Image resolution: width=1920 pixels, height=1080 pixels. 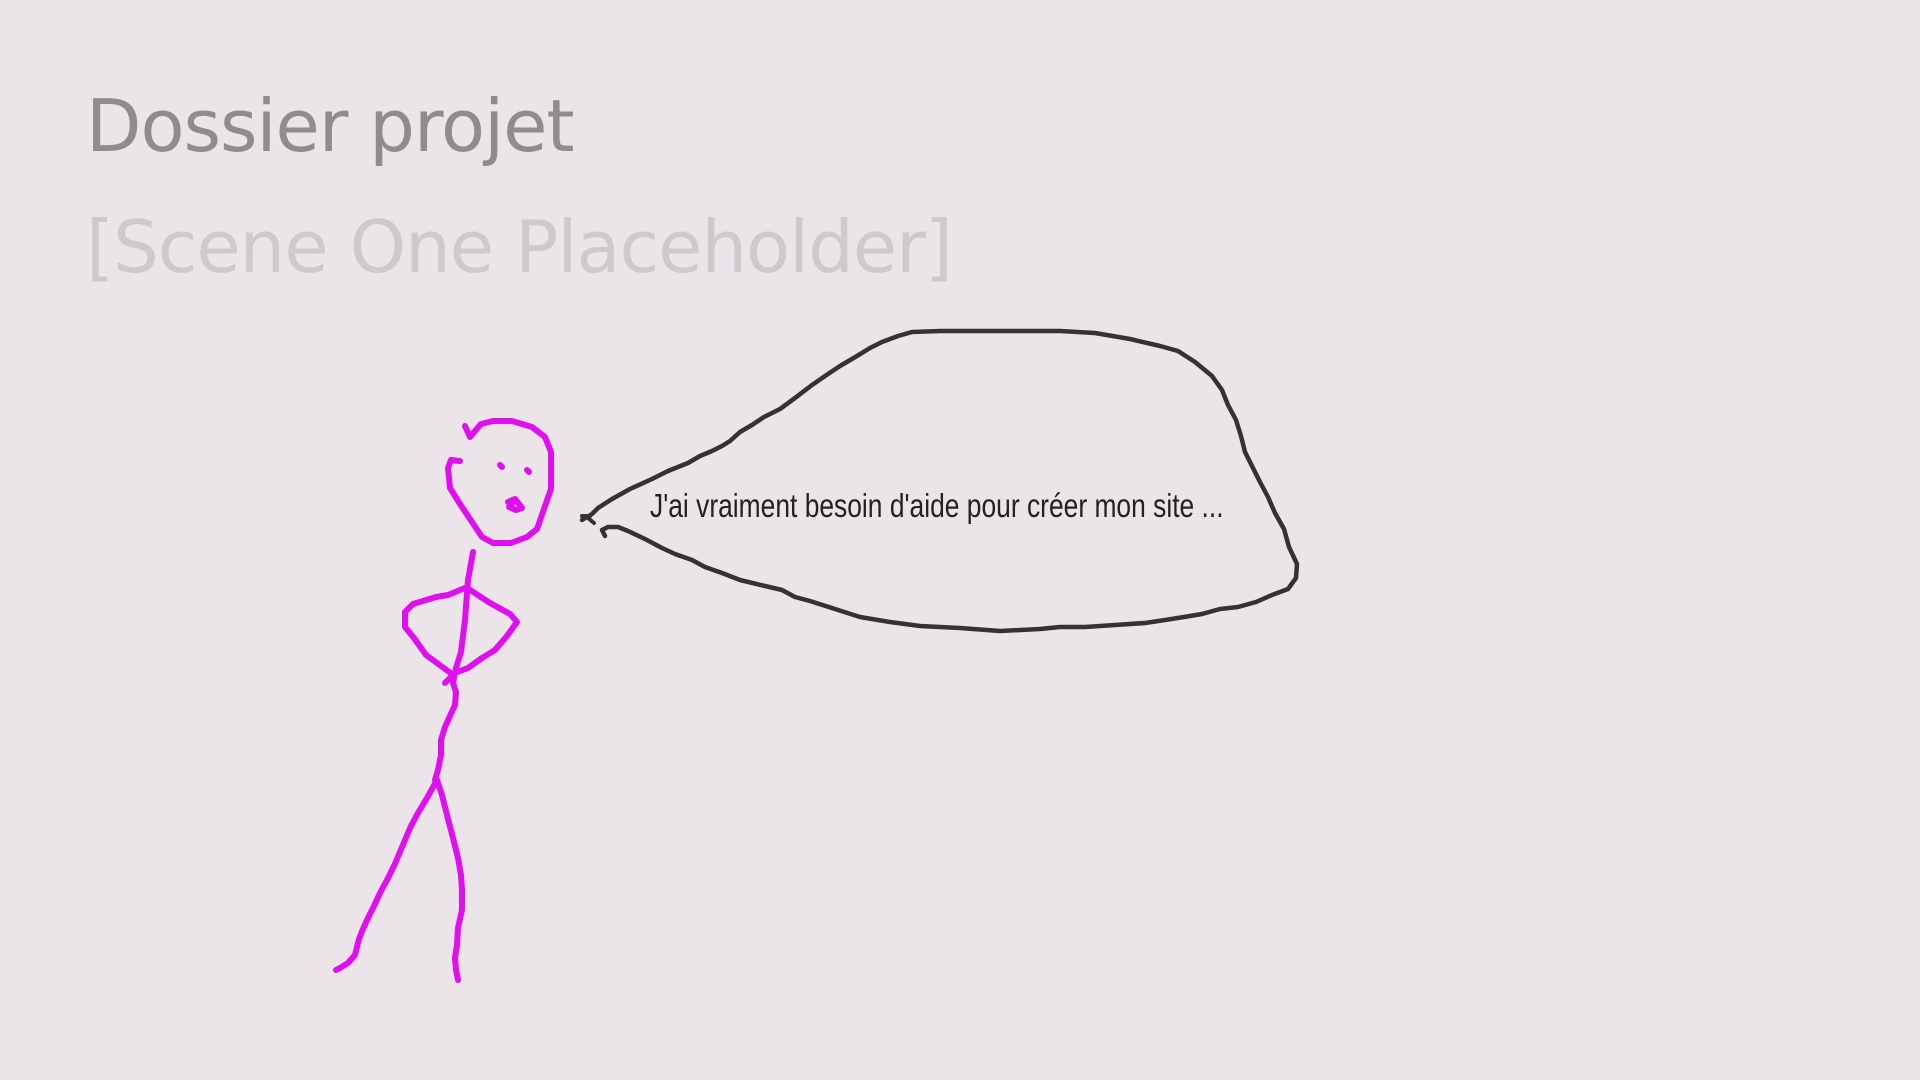 What do you see at coordinates (939, 481) in the screenshot?
I see `speech-bubble` at bounding box center [939, 481].